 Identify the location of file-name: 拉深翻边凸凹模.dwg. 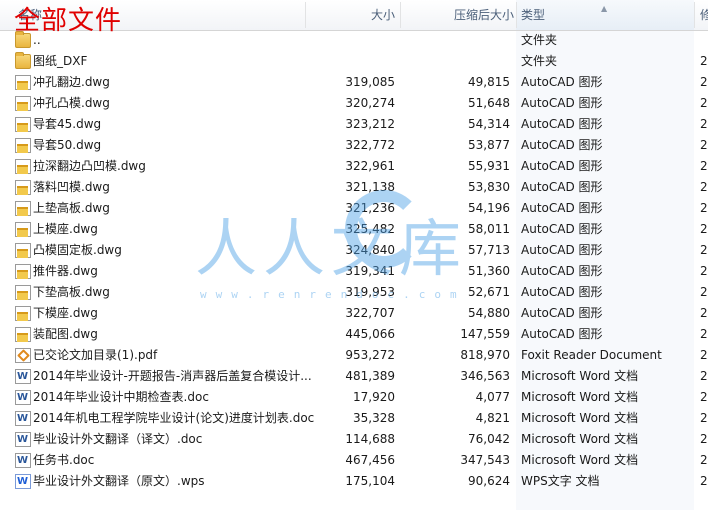
(89, 166).